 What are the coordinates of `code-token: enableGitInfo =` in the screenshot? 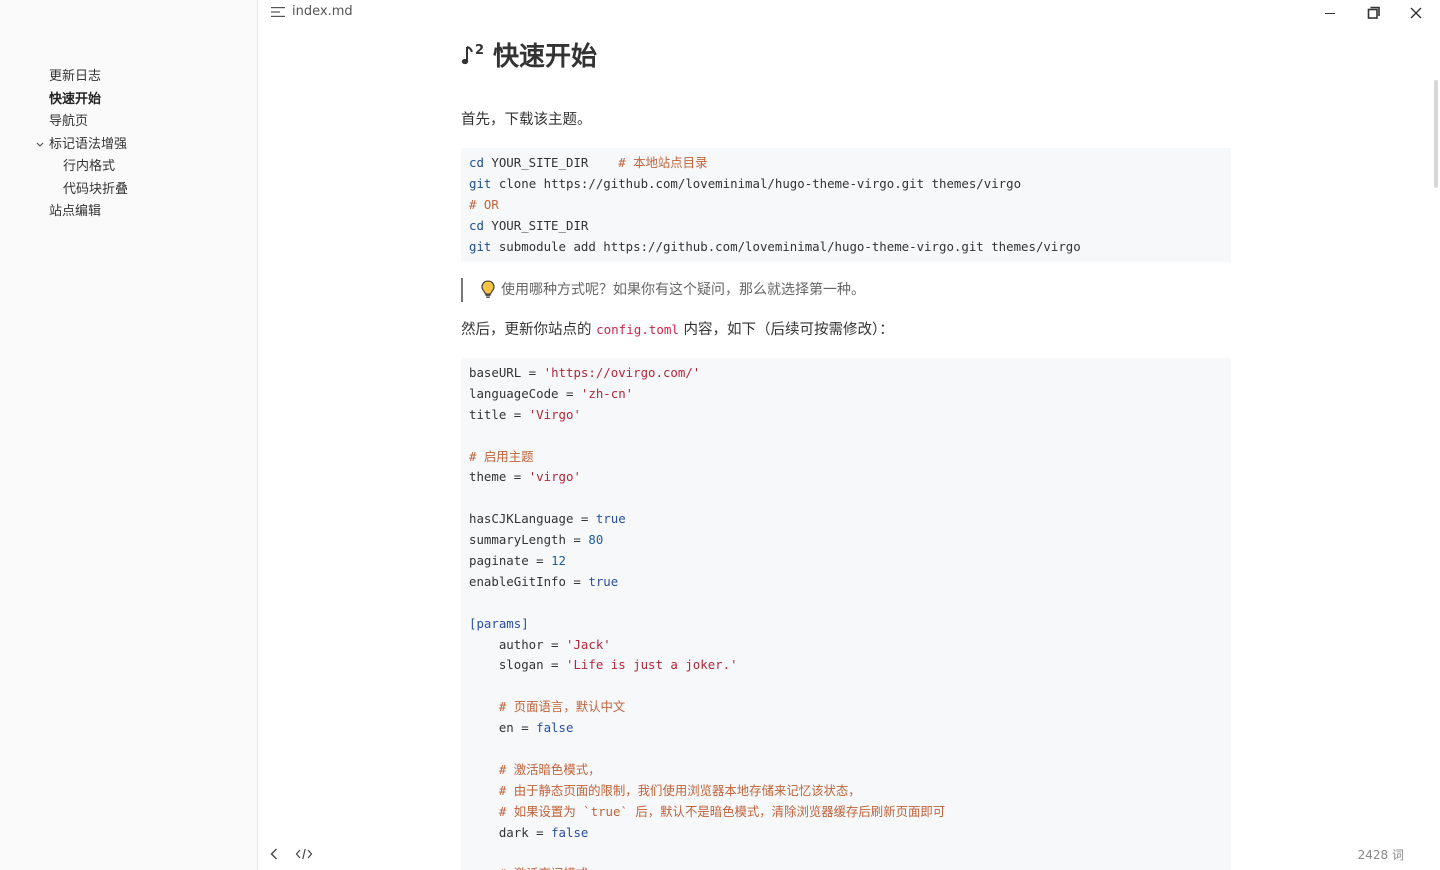 It's located at (529, 581).